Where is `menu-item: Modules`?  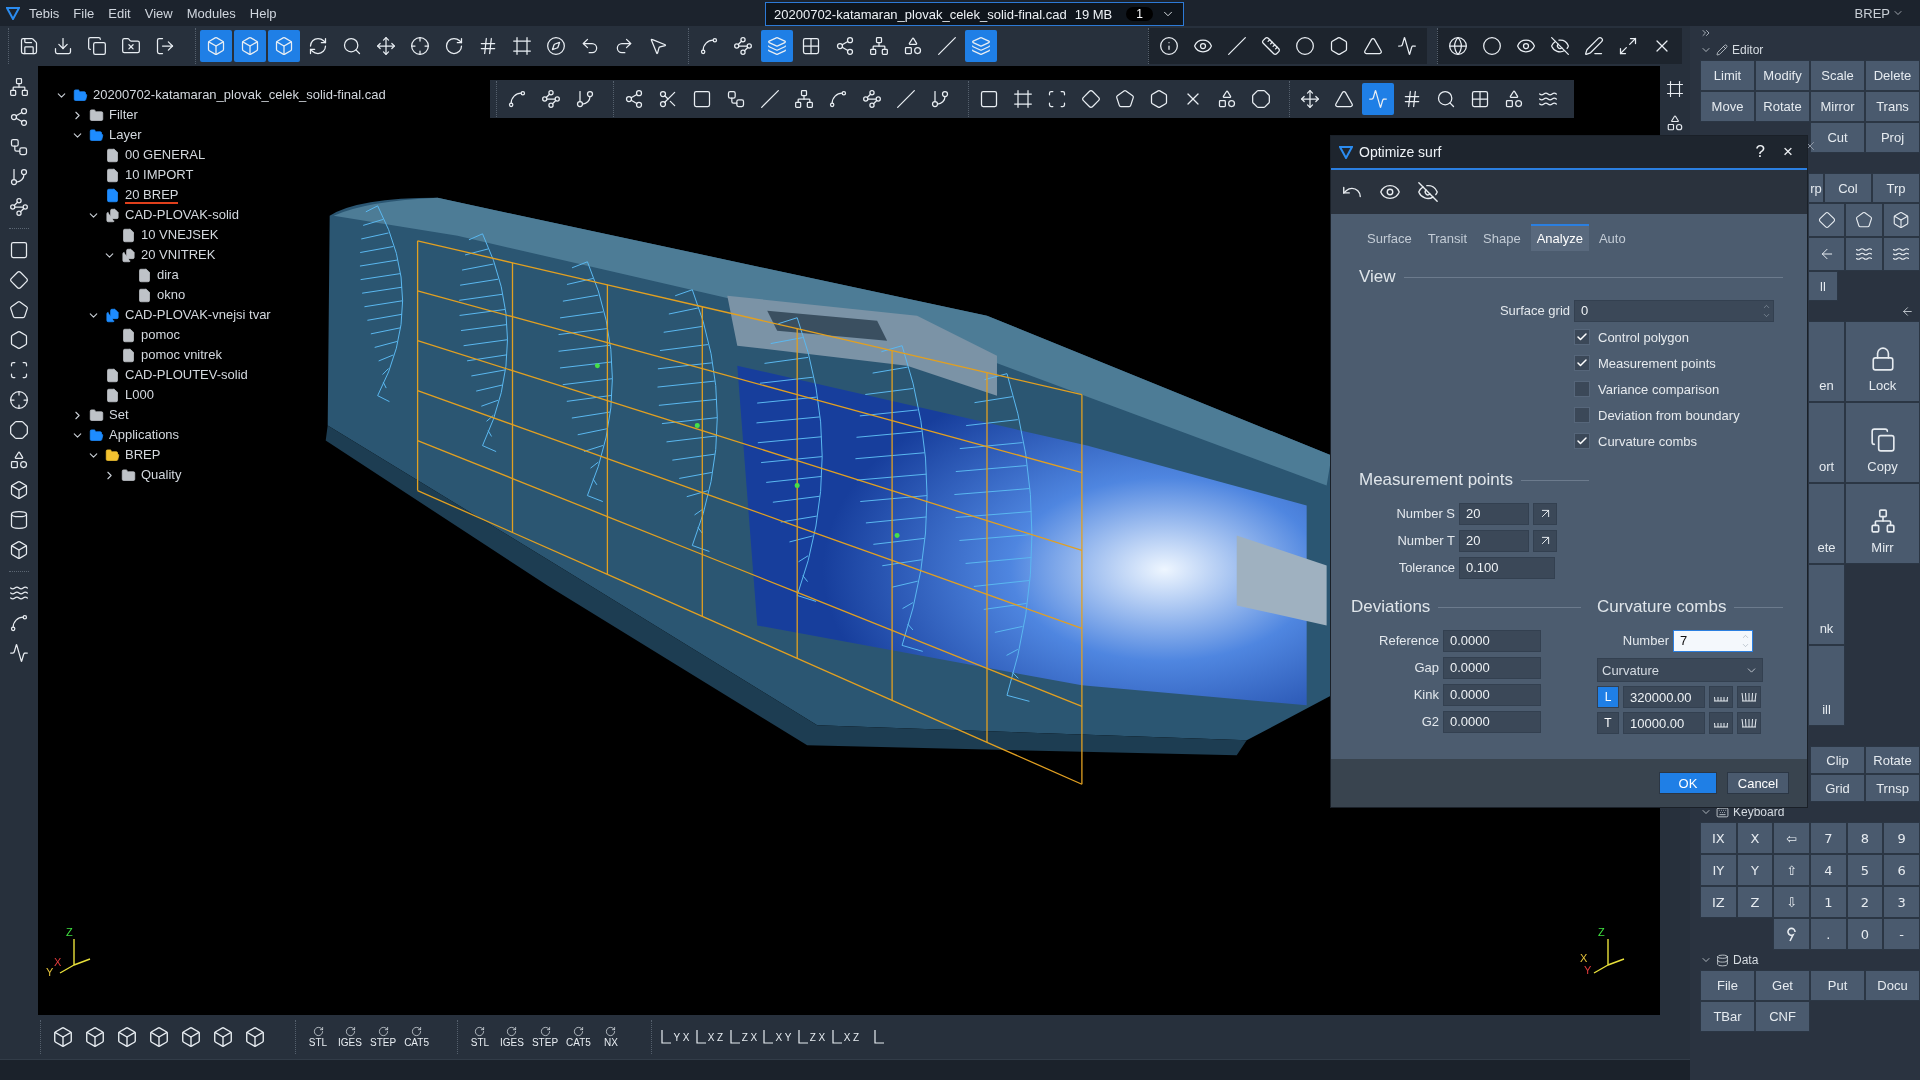 menu-item: Modules is located at coordinates (211, 13).